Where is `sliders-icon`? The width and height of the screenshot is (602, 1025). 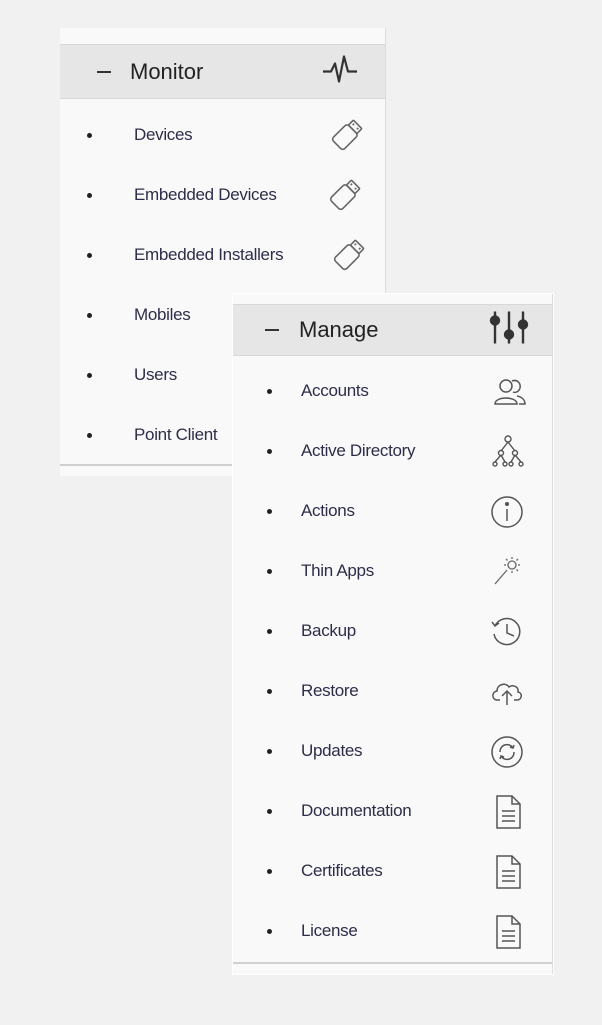
sliders-icon is located at coordinates (510, 330).